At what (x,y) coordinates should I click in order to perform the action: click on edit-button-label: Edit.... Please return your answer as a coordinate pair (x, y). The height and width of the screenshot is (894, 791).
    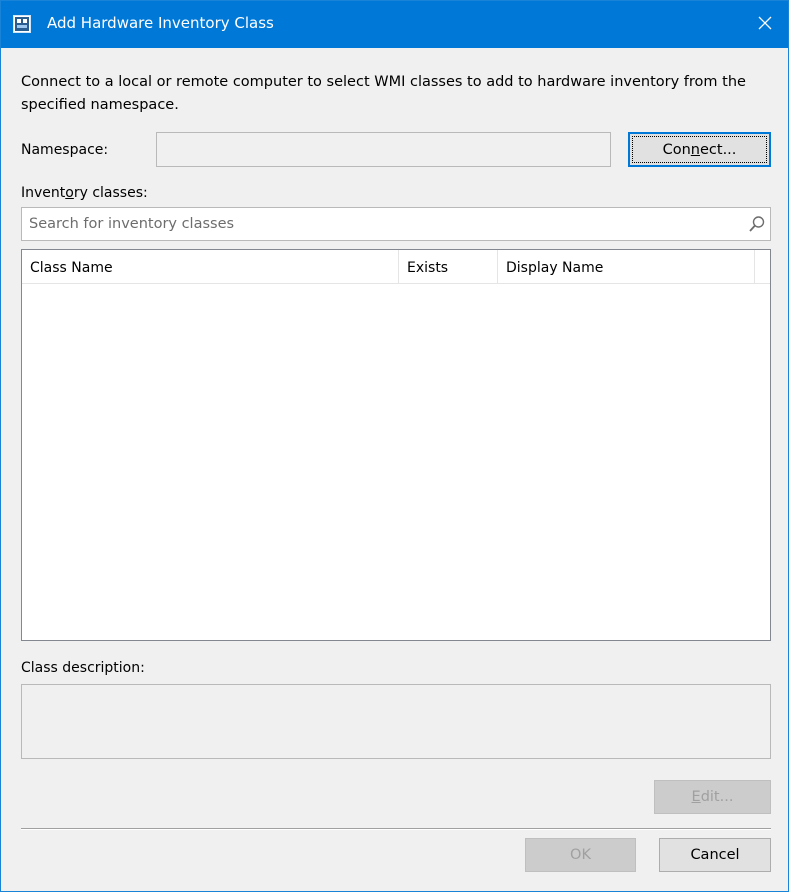
    Looking at the image, I should click on (712, 797).